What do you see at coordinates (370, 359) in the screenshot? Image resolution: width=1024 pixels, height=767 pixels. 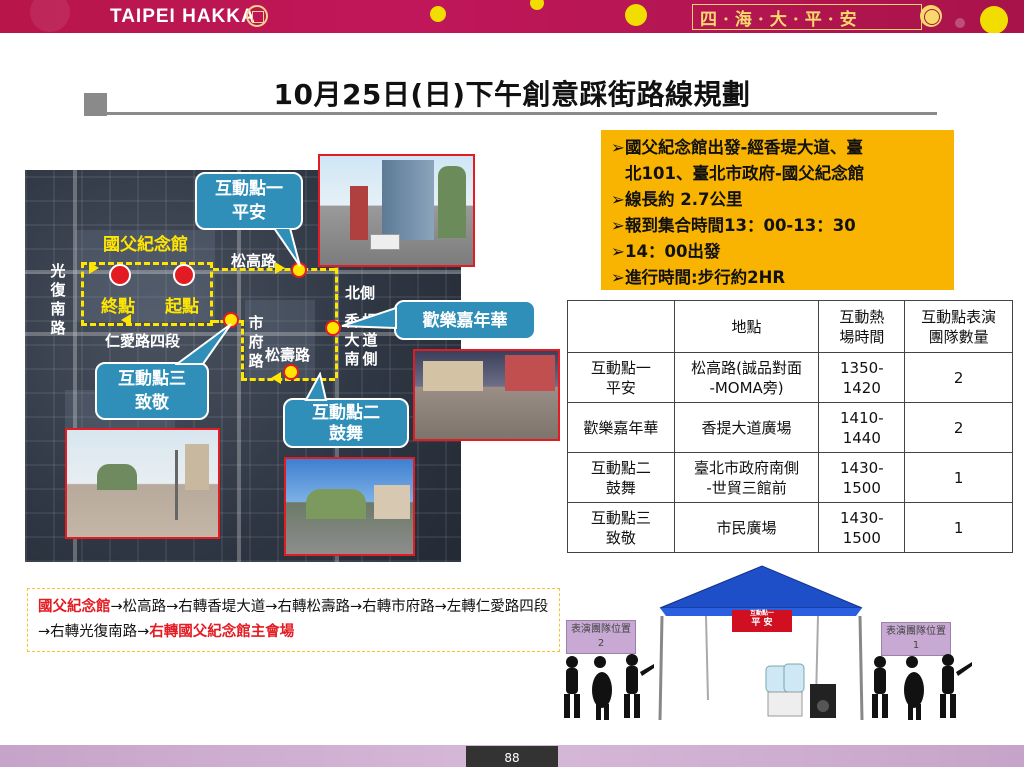 I see `xiangti-char: 側` at bounding box center [370, 359].